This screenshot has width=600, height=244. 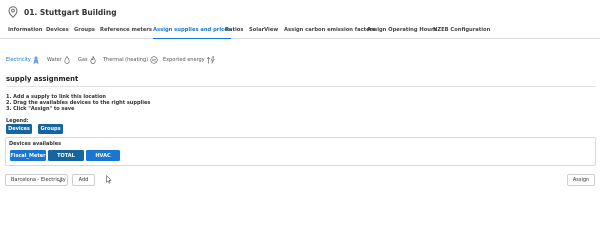 What do you see at coordinates (70, 12) in the screenshot?
I see `page-title: 01. Stuttgart Building` at bounding box center [70, 12].